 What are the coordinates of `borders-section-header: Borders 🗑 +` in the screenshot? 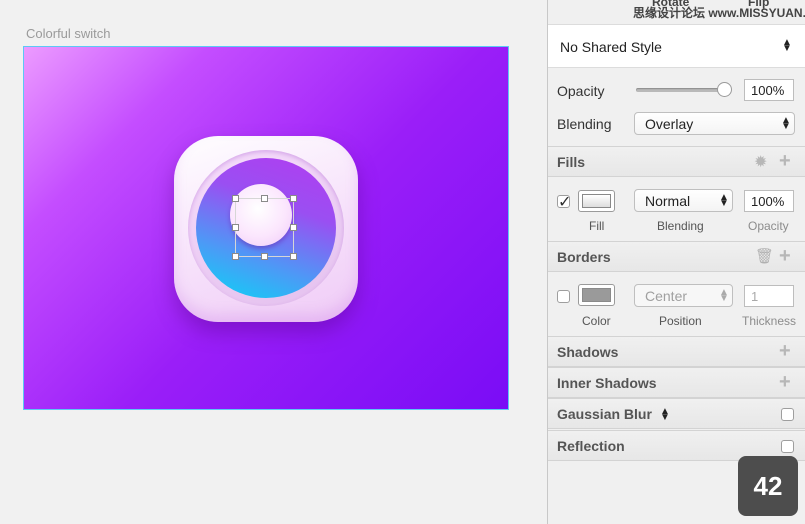 It's located at (676, 256).